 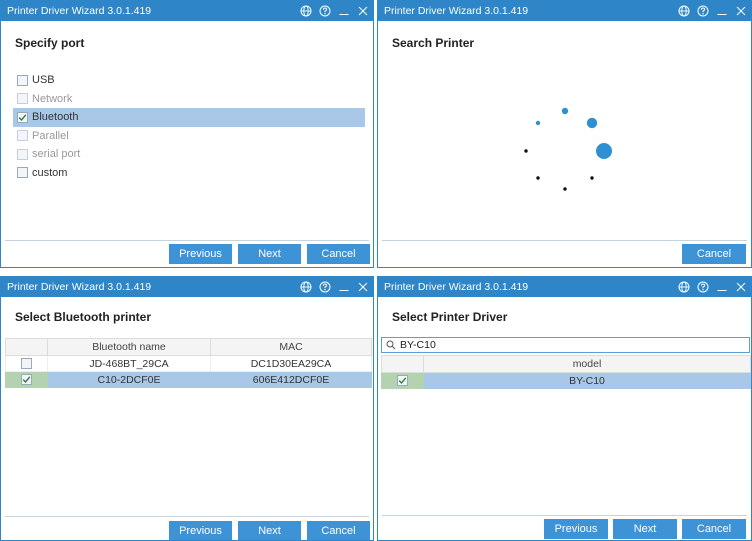 I want to click on page-title: Specify port, so click(x=50, y=43).